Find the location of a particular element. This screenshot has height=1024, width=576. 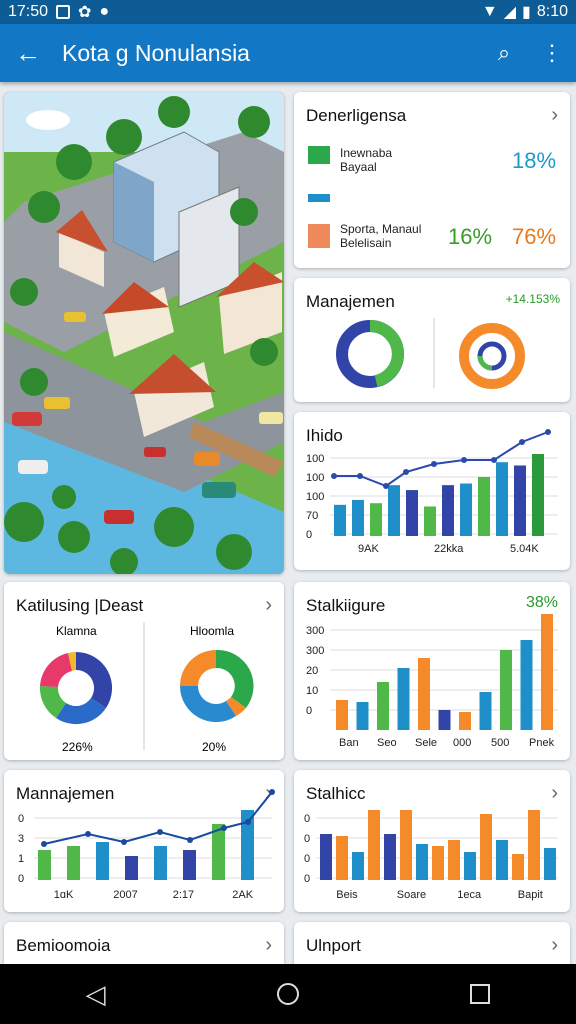

y-tick-label: 20 is located at coordinates (312, 671).